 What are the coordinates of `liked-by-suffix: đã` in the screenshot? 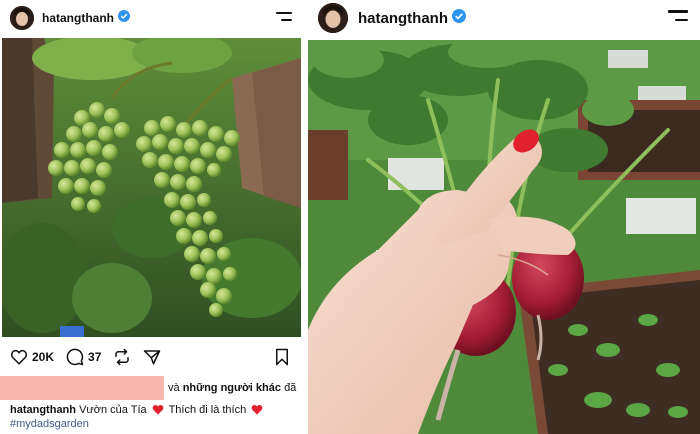 It's located at (290, 388).